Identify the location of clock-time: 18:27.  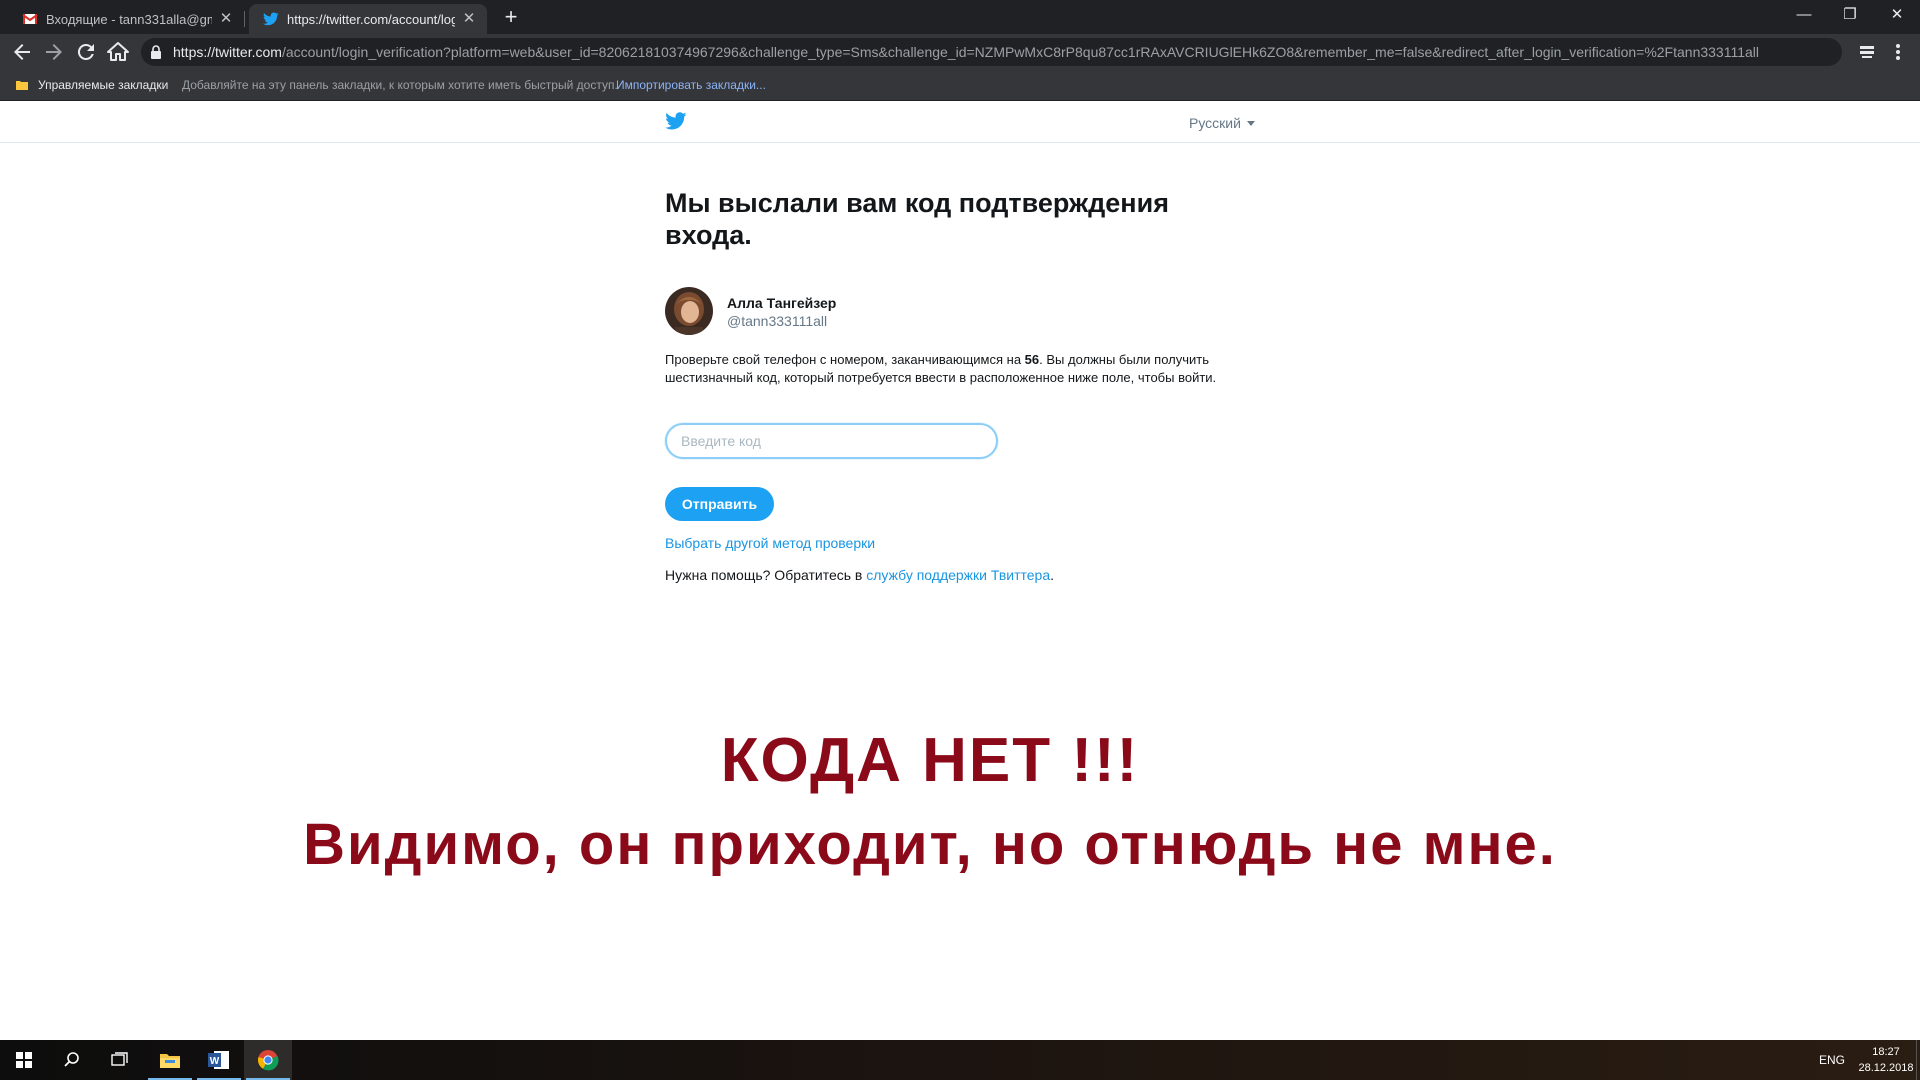
(1886, 1052).